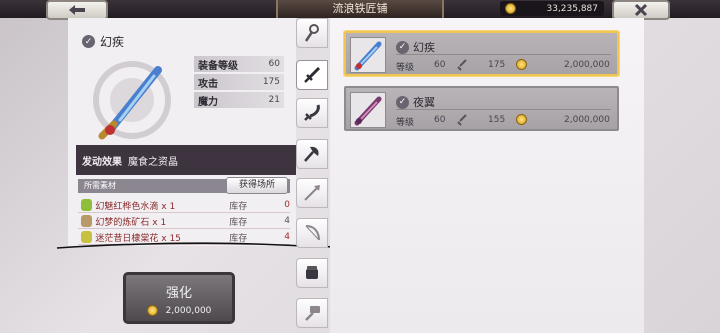 The width and height of the screenshot is (720, 333). Describe the element at coordinates (184, 205) in the screenshot. I see `material-row: 幻魅红桦色水滴 x 1 库存 0` at that location.